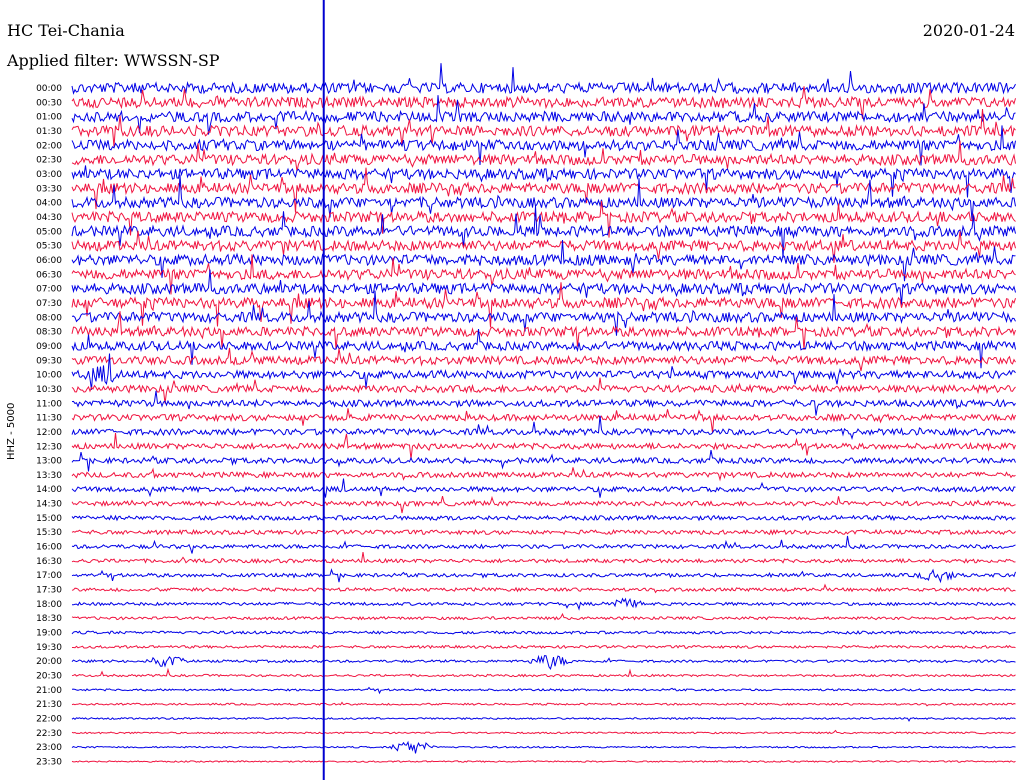 This screenshot has height=780, width=1024. I want to click on y-tick-label: 17:30, so click(49, 591).